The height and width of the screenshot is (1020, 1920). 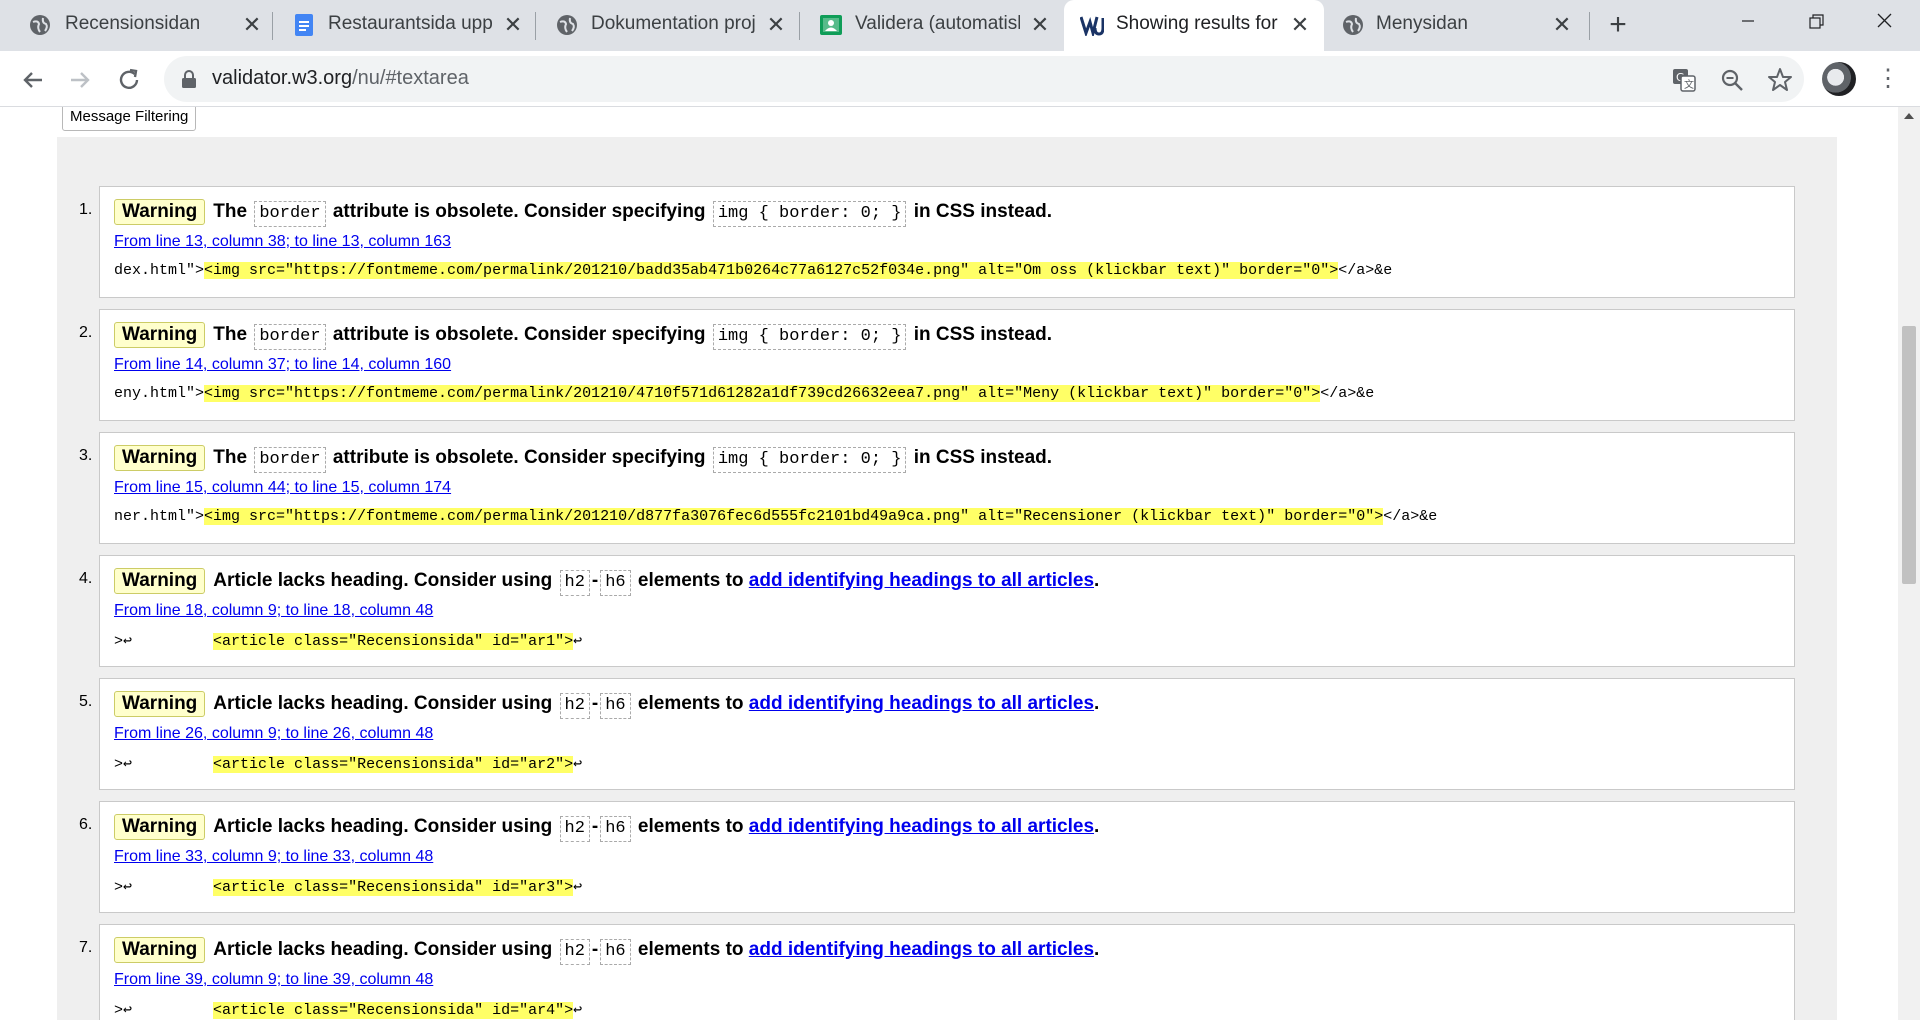 I want to click on address-bar: validator.w3.org/nu/#textarea G文, so click(x=984, y=79).